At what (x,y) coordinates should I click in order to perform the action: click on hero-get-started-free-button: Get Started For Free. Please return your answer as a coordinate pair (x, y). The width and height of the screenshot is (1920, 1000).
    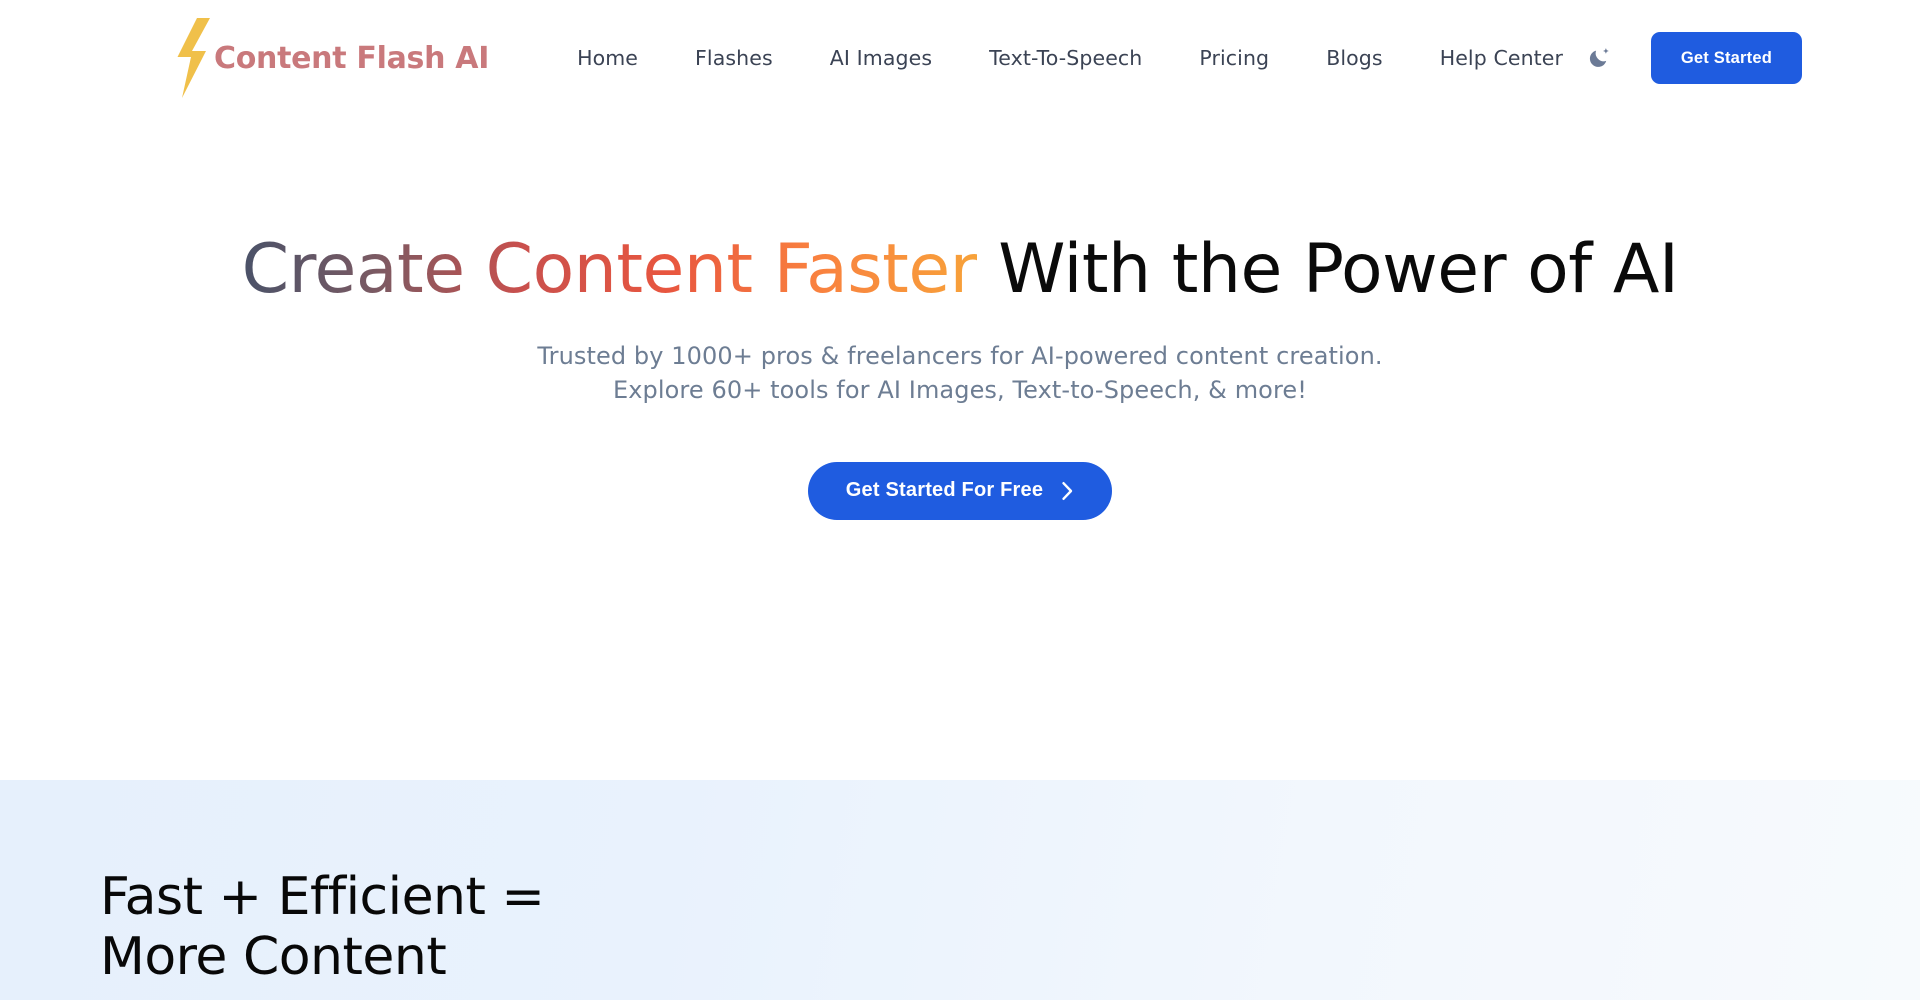
    Looking at the image, I should click on (960, 490).